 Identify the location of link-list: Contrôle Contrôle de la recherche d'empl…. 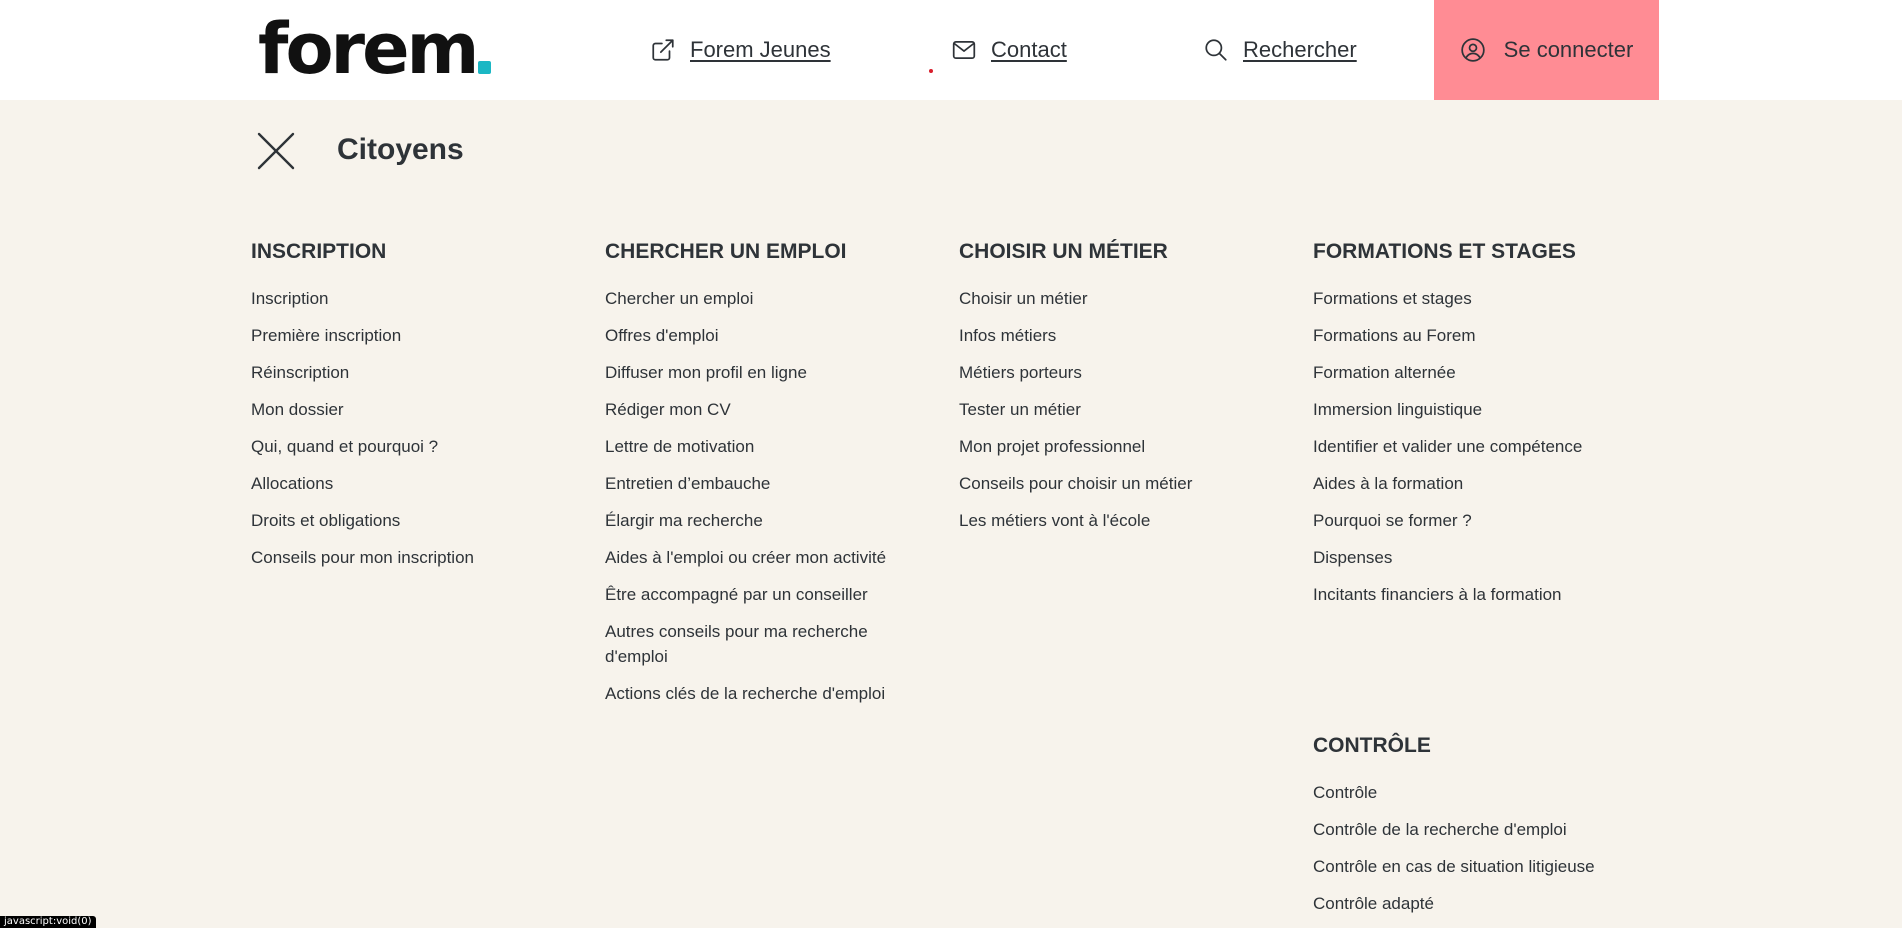
(1483, 848).